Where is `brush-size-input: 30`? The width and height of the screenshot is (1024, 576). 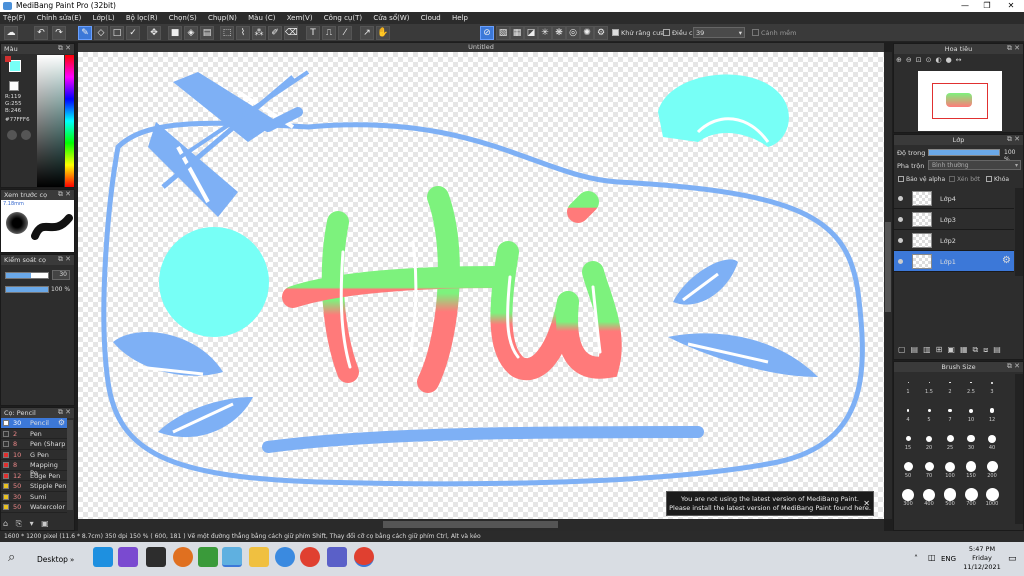 brush-size-input: 30 is located at coordinates (61, 275).